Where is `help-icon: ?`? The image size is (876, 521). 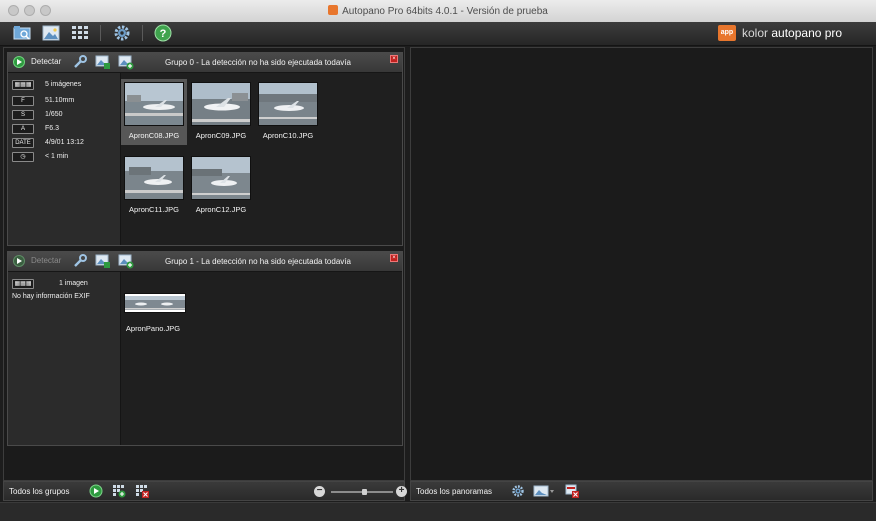
help-icon: ? is located at coordinates (163, 33).